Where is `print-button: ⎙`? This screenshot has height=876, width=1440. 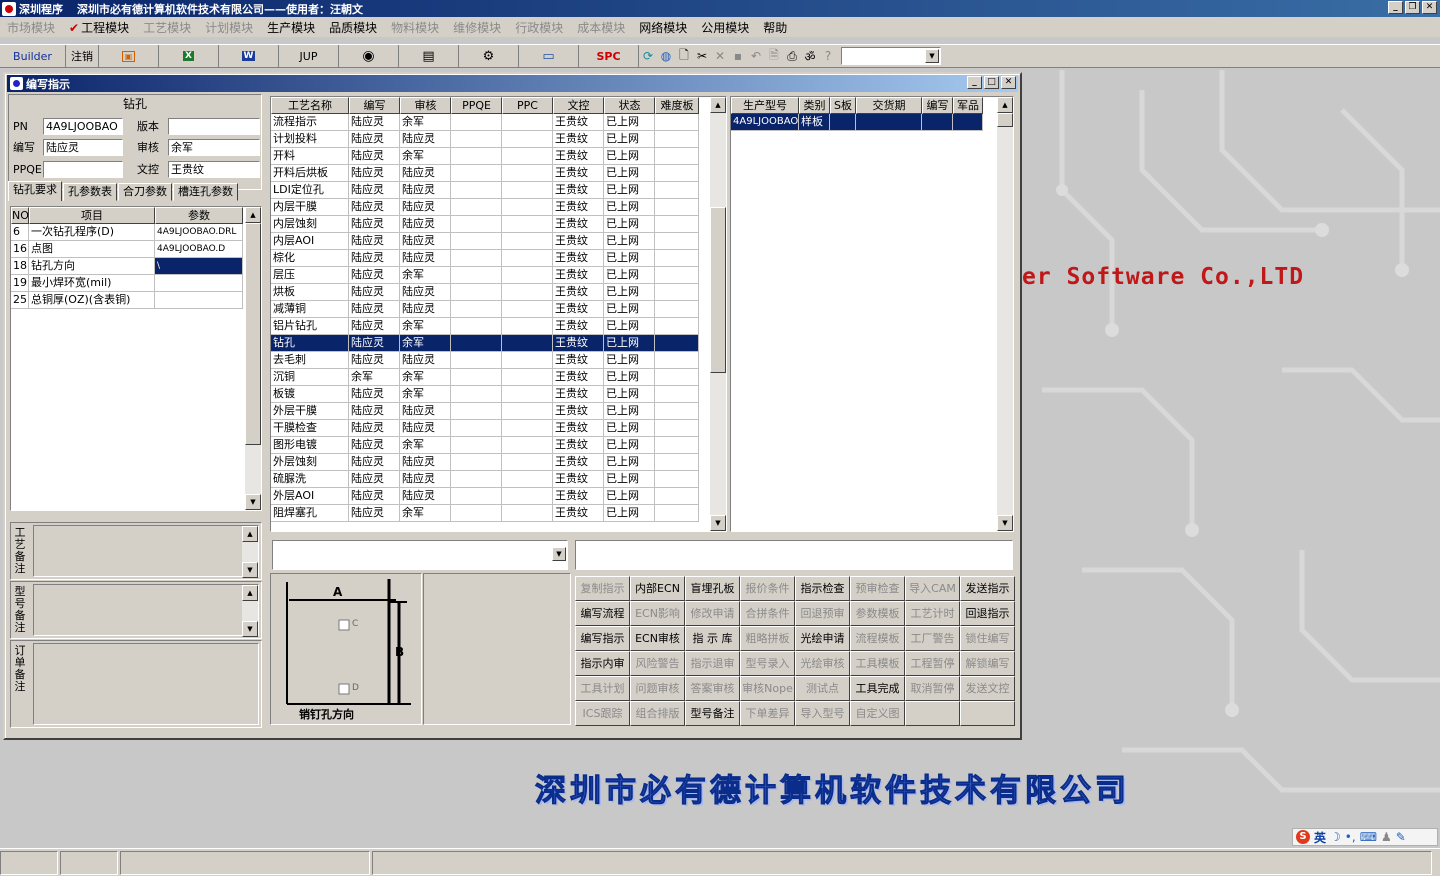 print-button: ⎙ is located at coordinates (792, 56).